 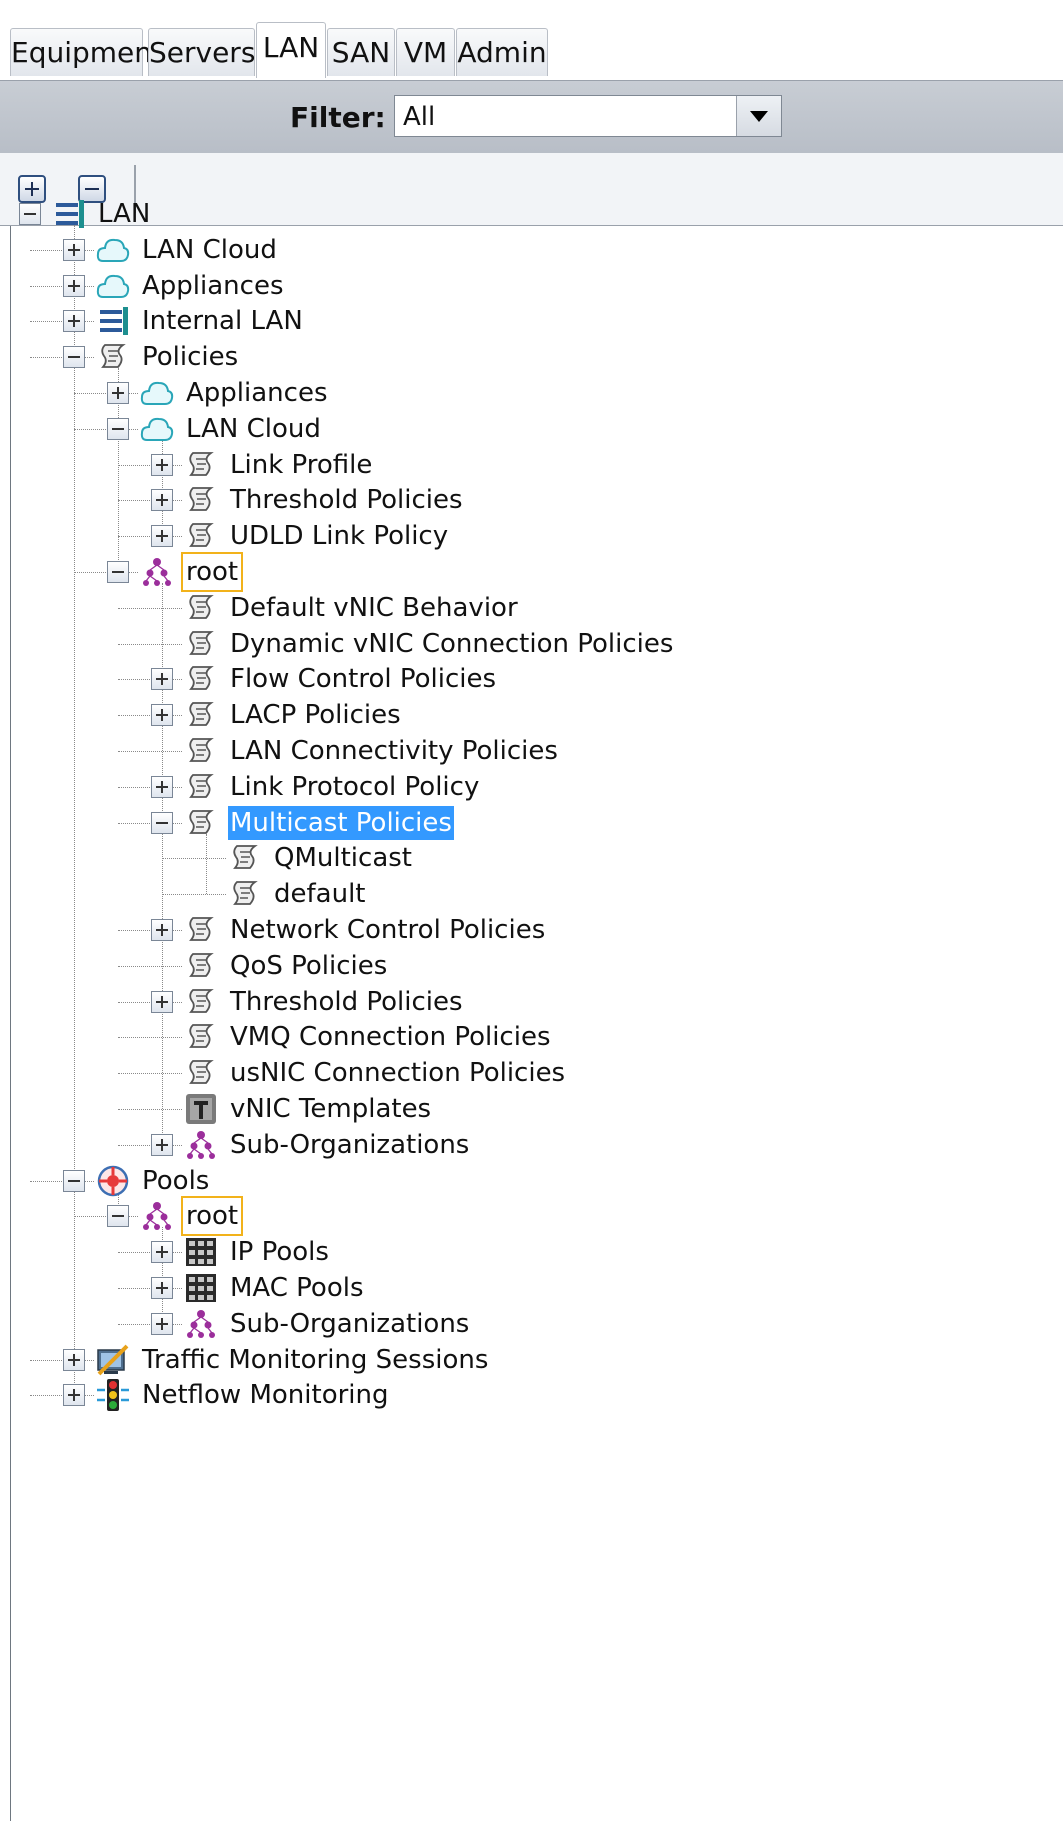 I want to click on tree-node-internal-lan: Internal LAN, so click(x=222, y=321).